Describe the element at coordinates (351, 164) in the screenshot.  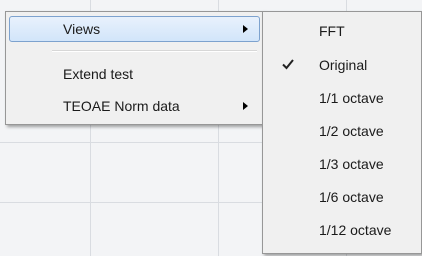
I see `submenu-item-label: 1/3 octave` at that location.